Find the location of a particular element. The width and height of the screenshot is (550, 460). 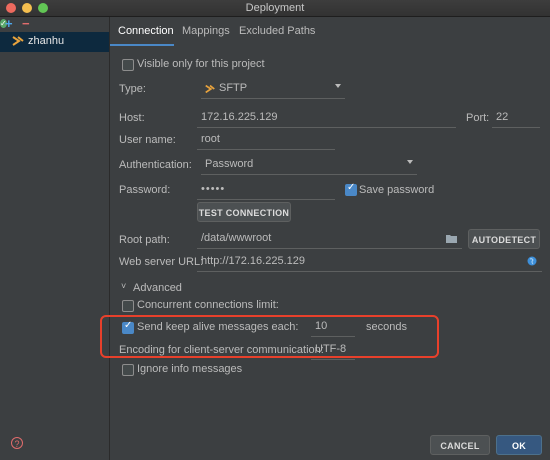

globe-icon is located at coordinates (532, 261).